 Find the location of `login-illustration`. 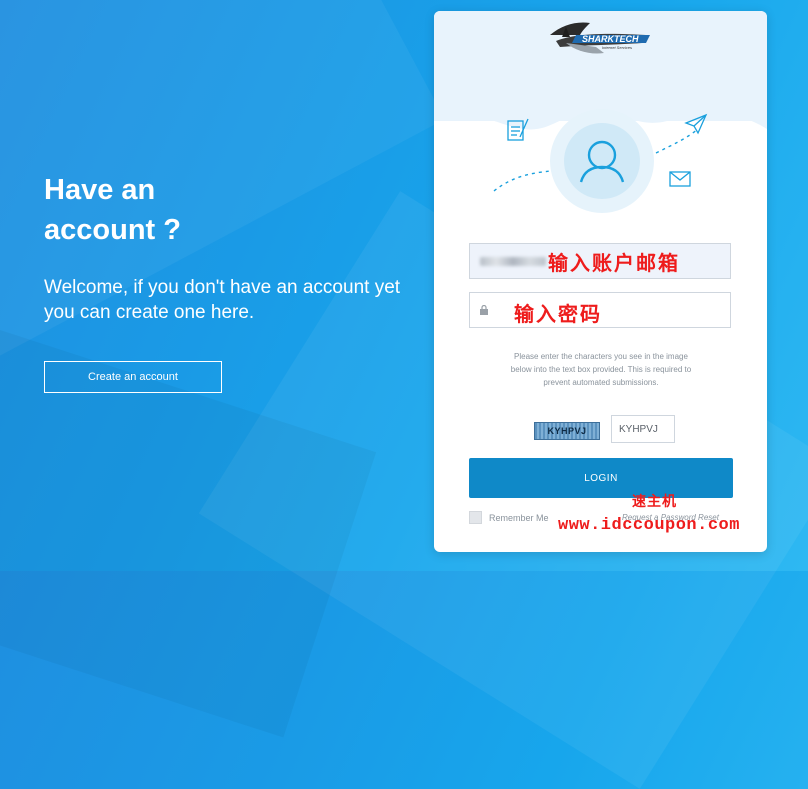

login-illustration is located at coordinates (600, 161).